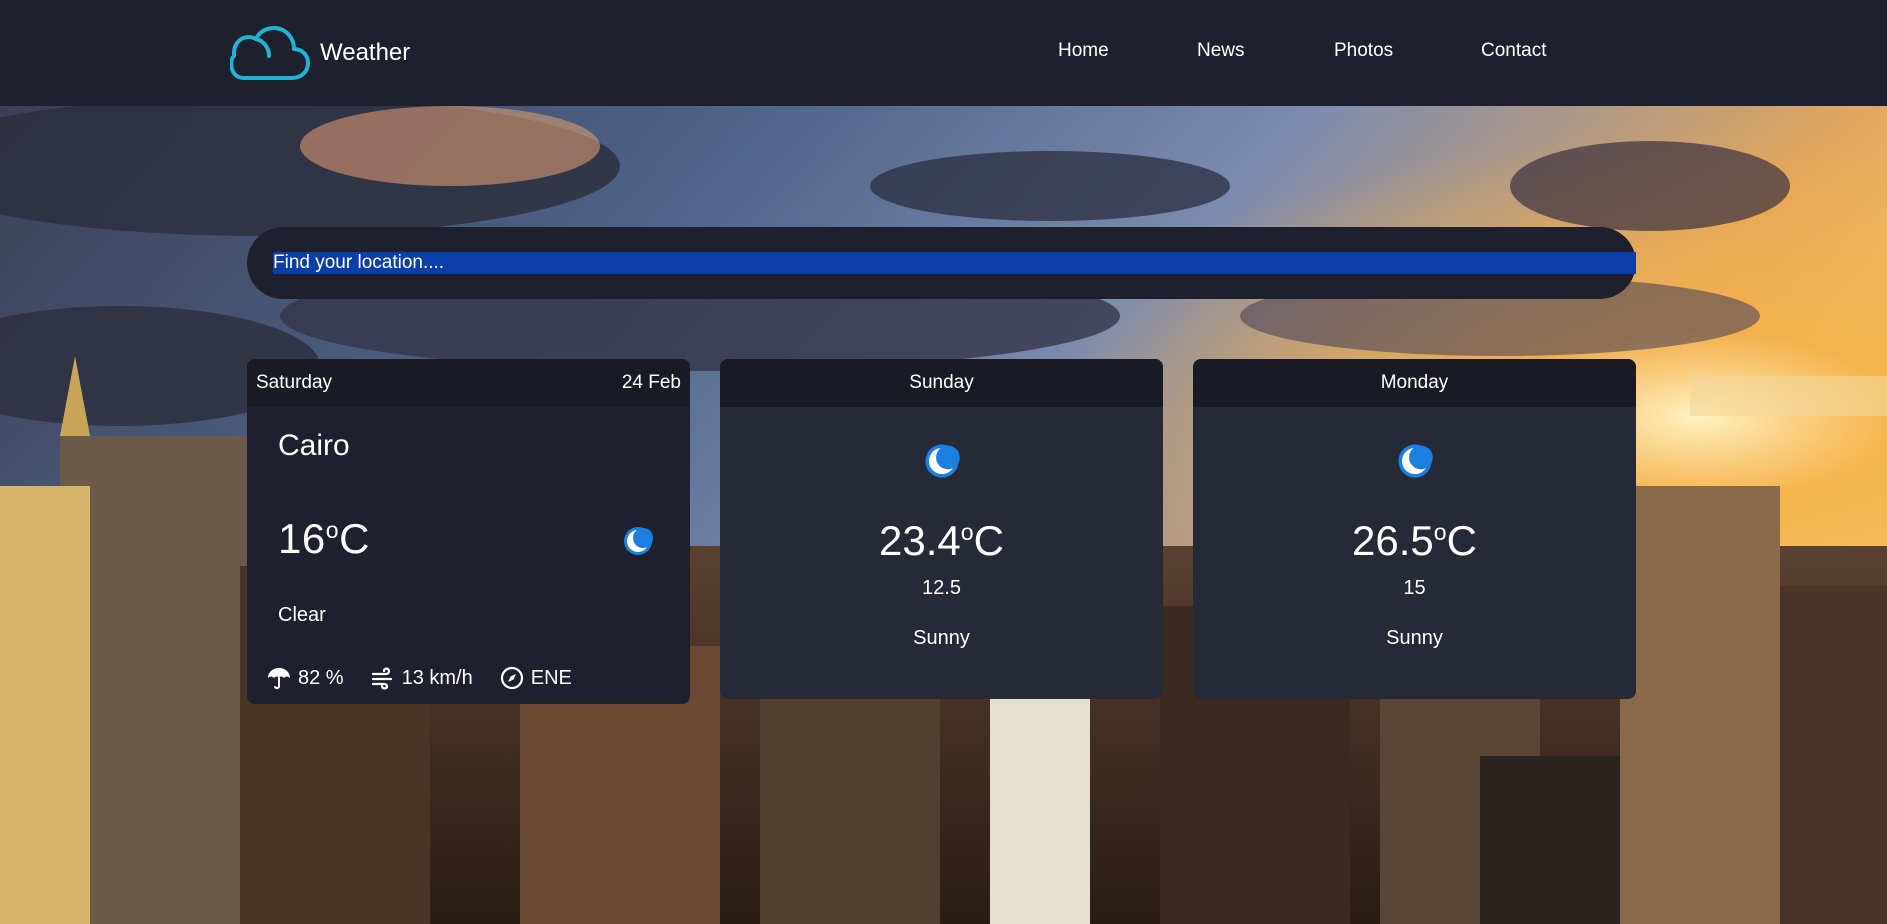  What do you see at coordinates (1083, 51) in the screenshot?
I see `nav-link-home: Home` at bounding box center [1083, 51].